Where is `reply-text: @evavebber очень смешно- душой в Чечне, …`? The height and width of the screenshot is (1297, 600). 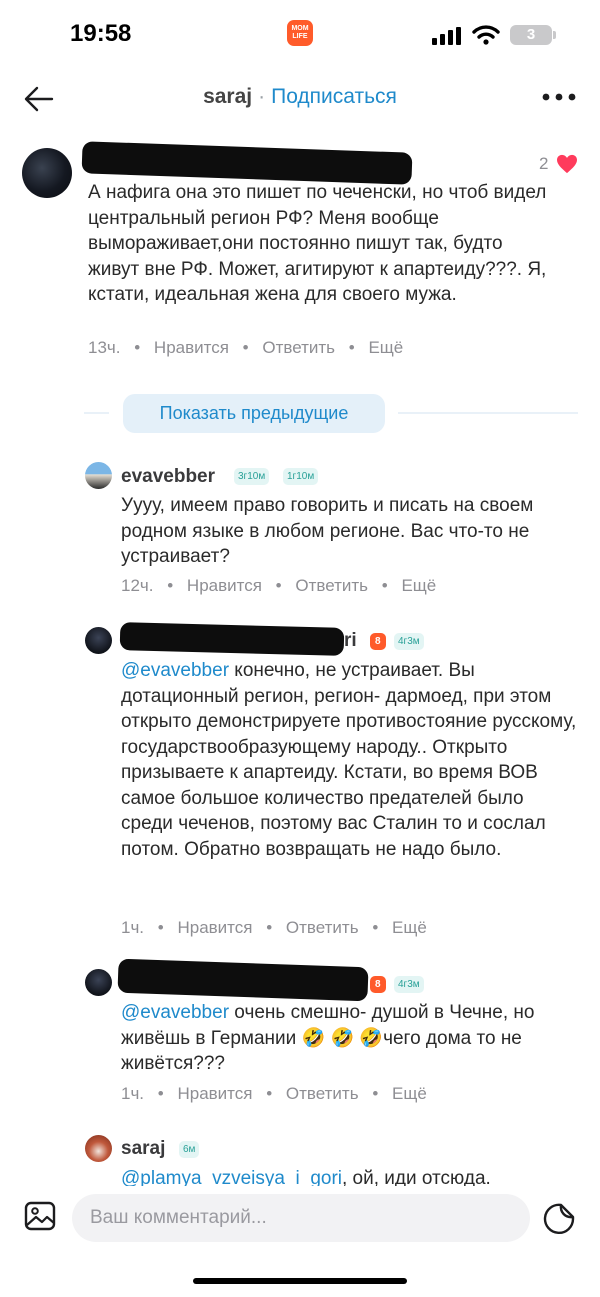 reply-text: @evavebber очень смешно- душой в Чечне, … is located at coordinates (350, 1038).